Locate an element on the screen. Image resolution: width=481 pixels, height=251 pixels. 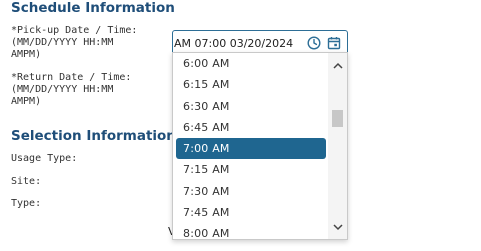
selection-information-heading: Selection Information is located at coordinates (93, 136).